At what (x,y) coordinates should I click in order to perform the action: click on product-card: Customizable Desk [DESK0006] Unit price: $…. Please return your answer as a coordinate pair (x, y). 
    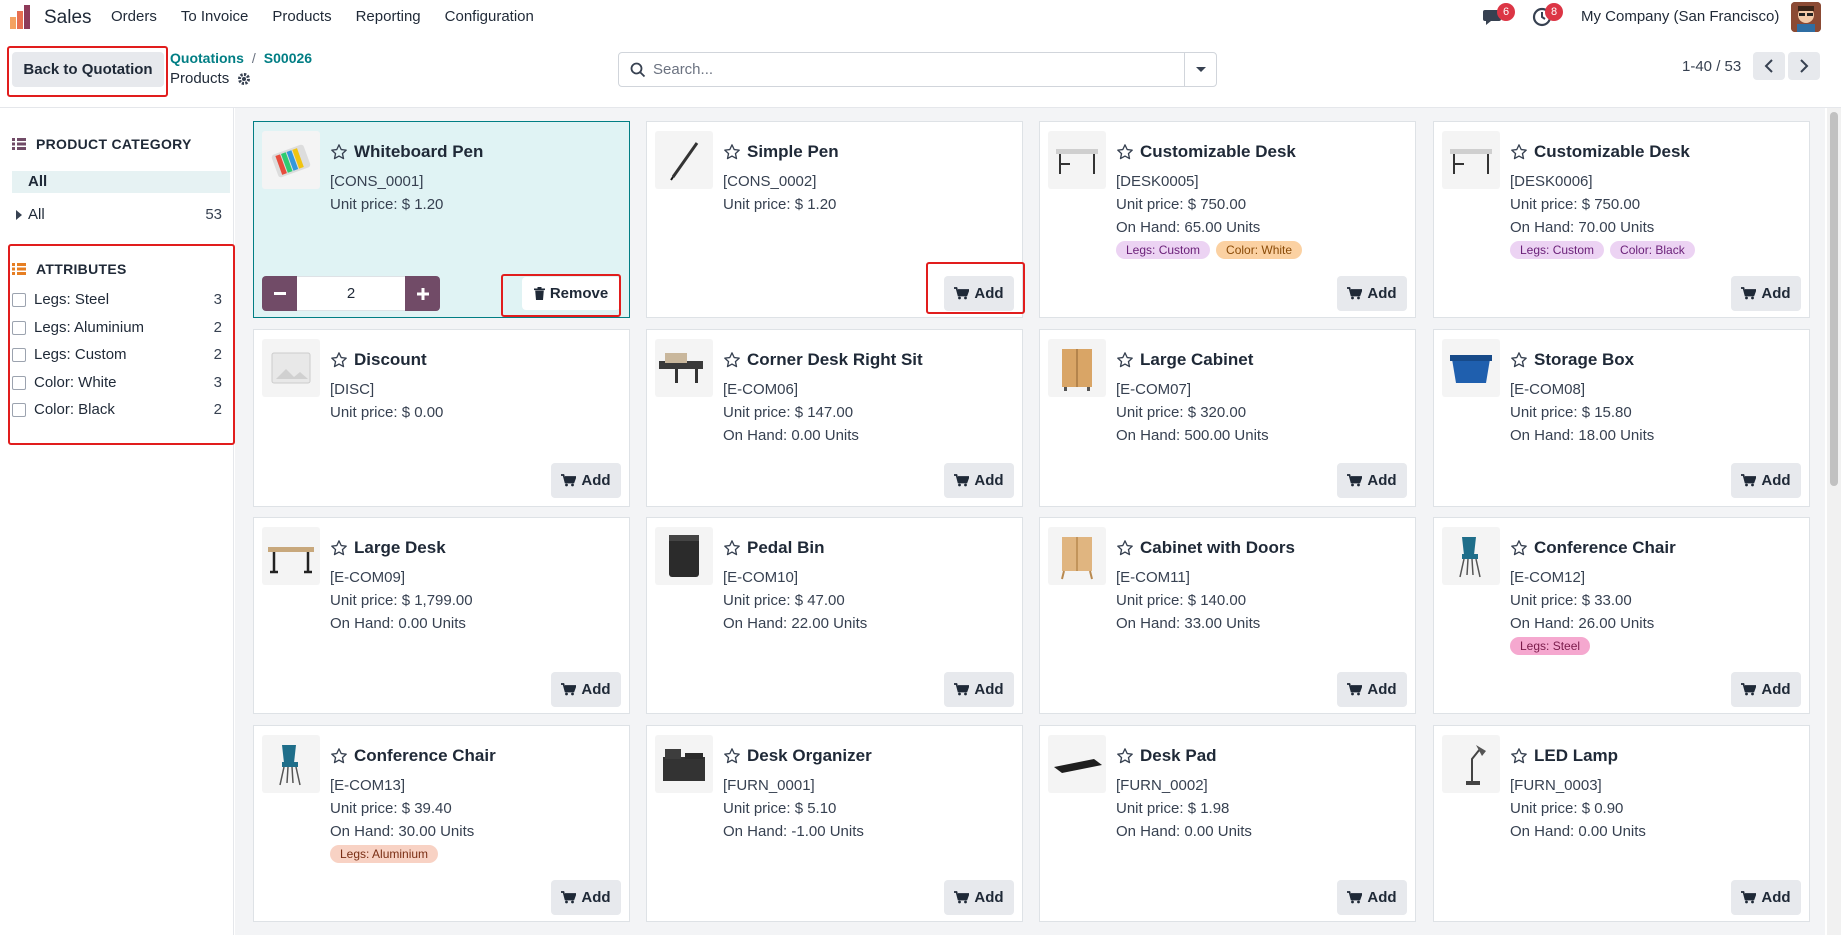
    Looking at the image, I should click on (1621, 219).